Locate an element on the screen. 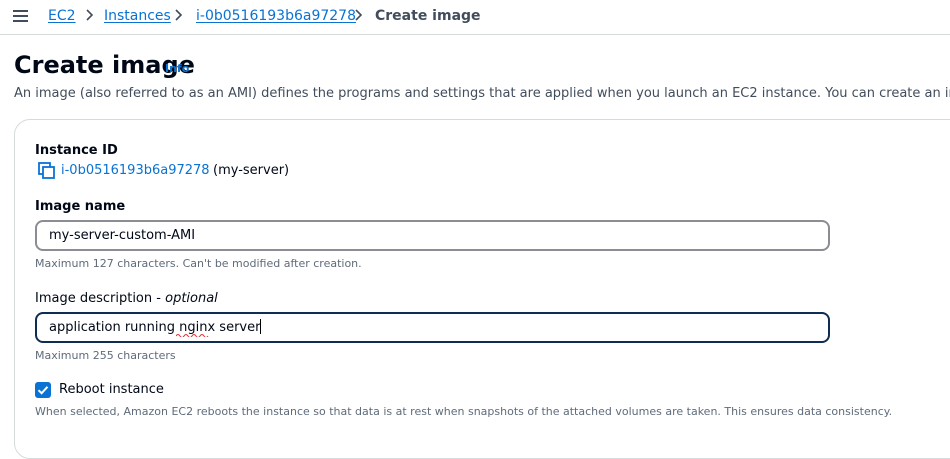 The height and width of the screenshot is (459, 950). image-name-label: Image name is located at coordinates (80, 206).